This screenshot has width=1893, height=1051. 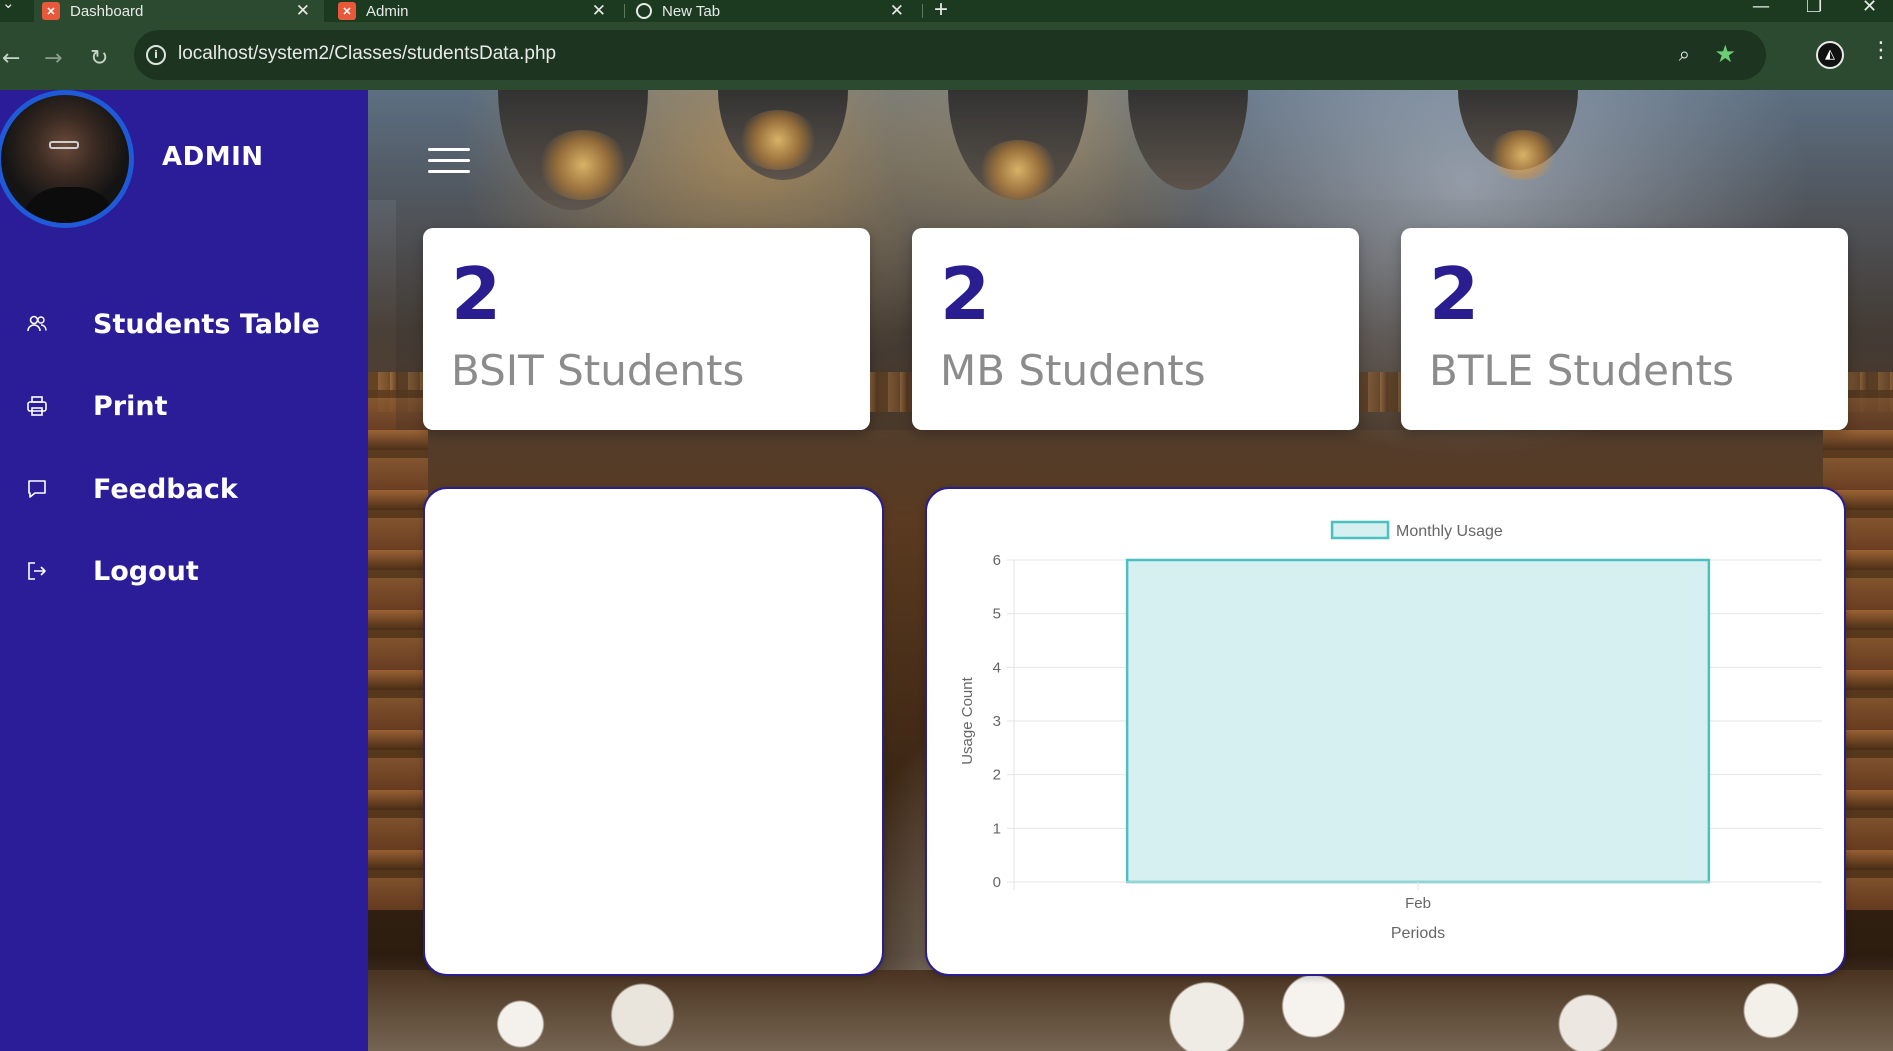 What do you see at coordinates (1135, 329) in the screenshot?
I see `stat-card-mb: 2 MB Students` at bounding box center [1135, 329].